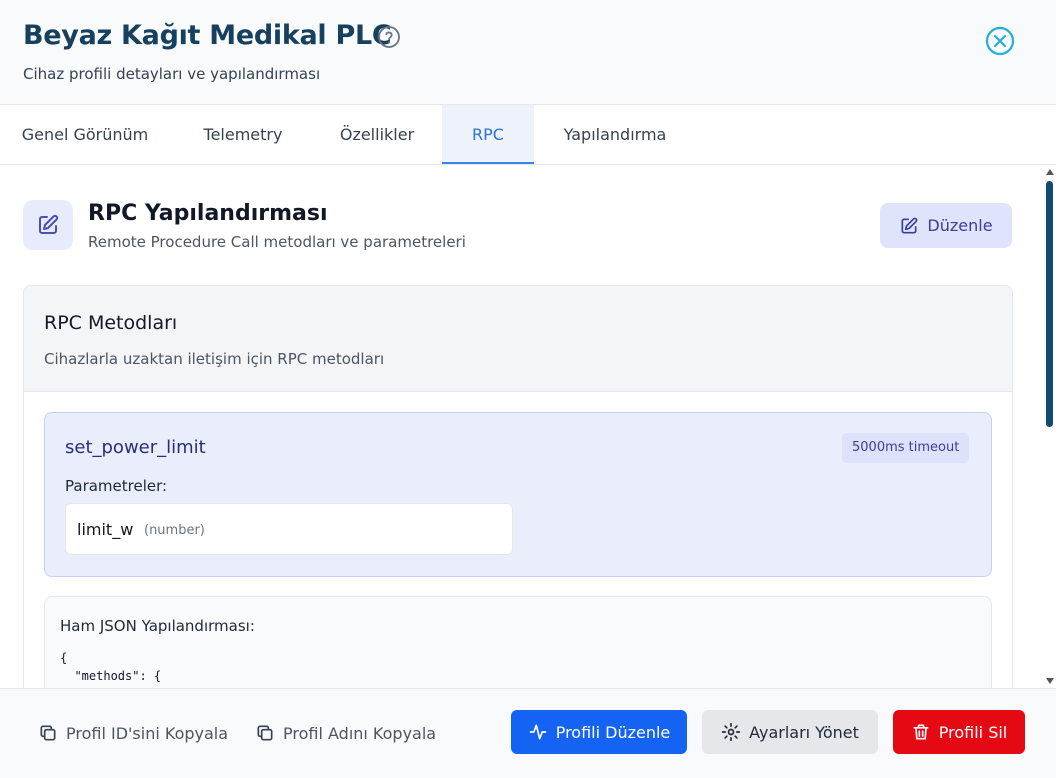 This screenshot has height=778, width=1059. Describe the element at coordinates (243, 134) in the screenshot. I see `tab-telemetry: Telemetry` at that location.